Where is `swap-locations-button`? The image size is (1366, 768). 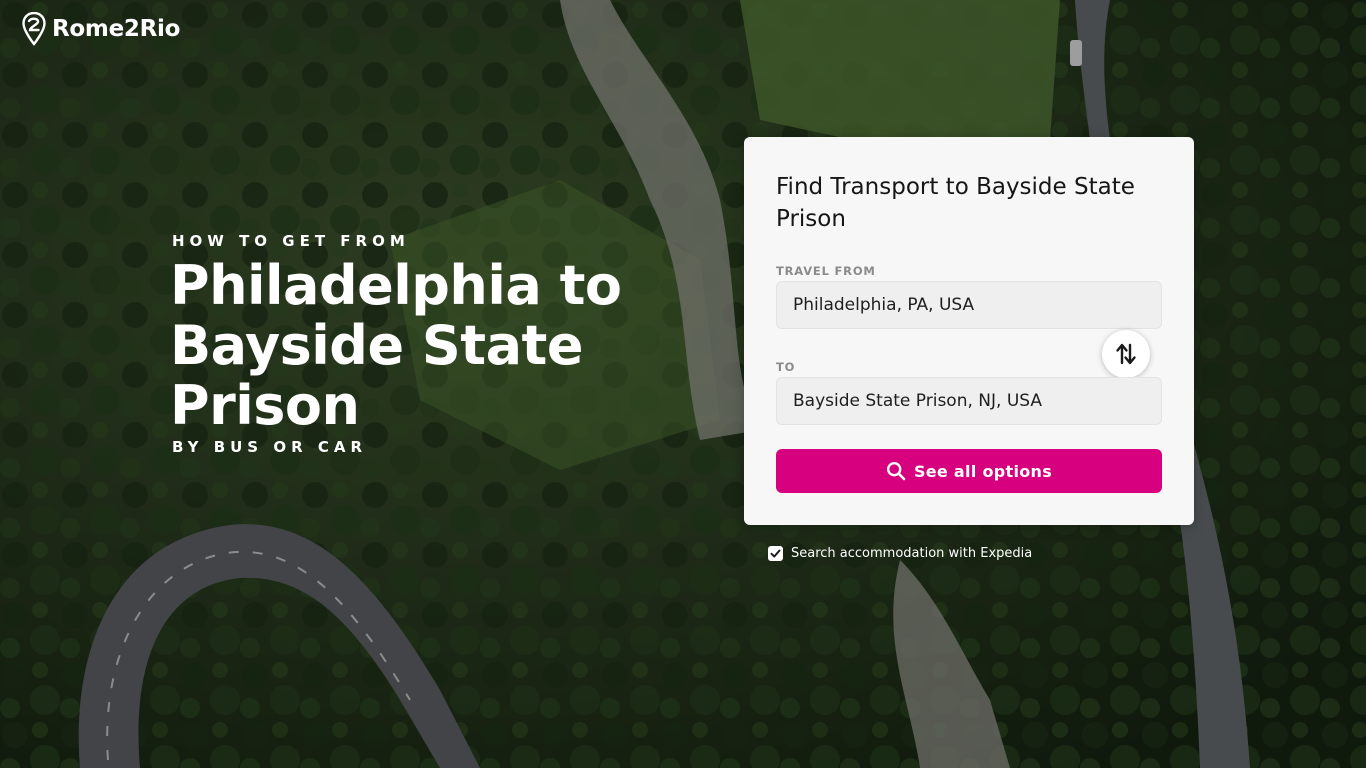 swap-locations-button is located at coordinates (1126, 354).